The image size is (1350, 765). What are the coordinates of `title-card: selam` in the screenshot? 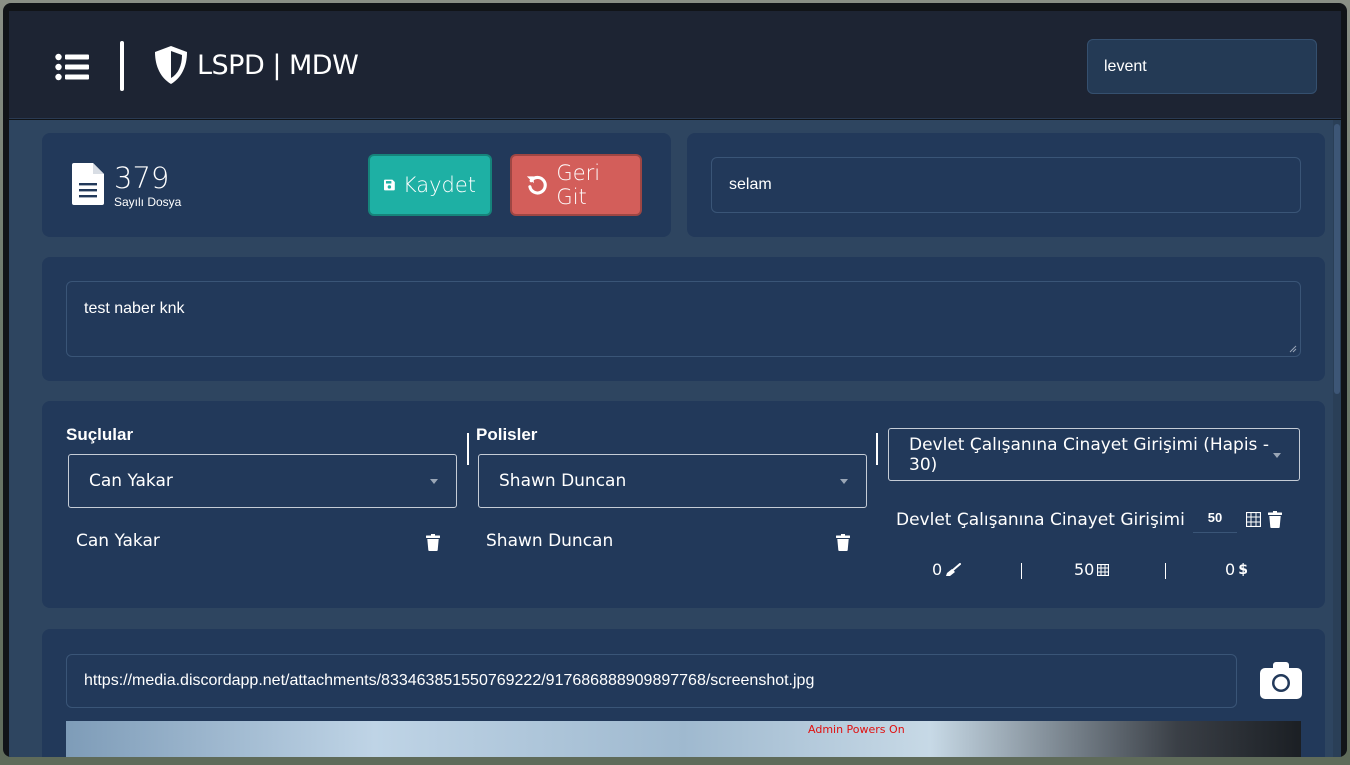 It's located at (1006, 185).